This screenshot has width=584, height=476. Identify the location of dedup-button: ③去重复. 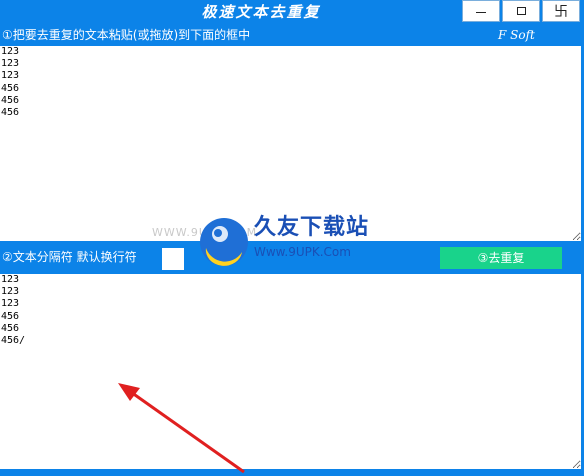
(501, 258).